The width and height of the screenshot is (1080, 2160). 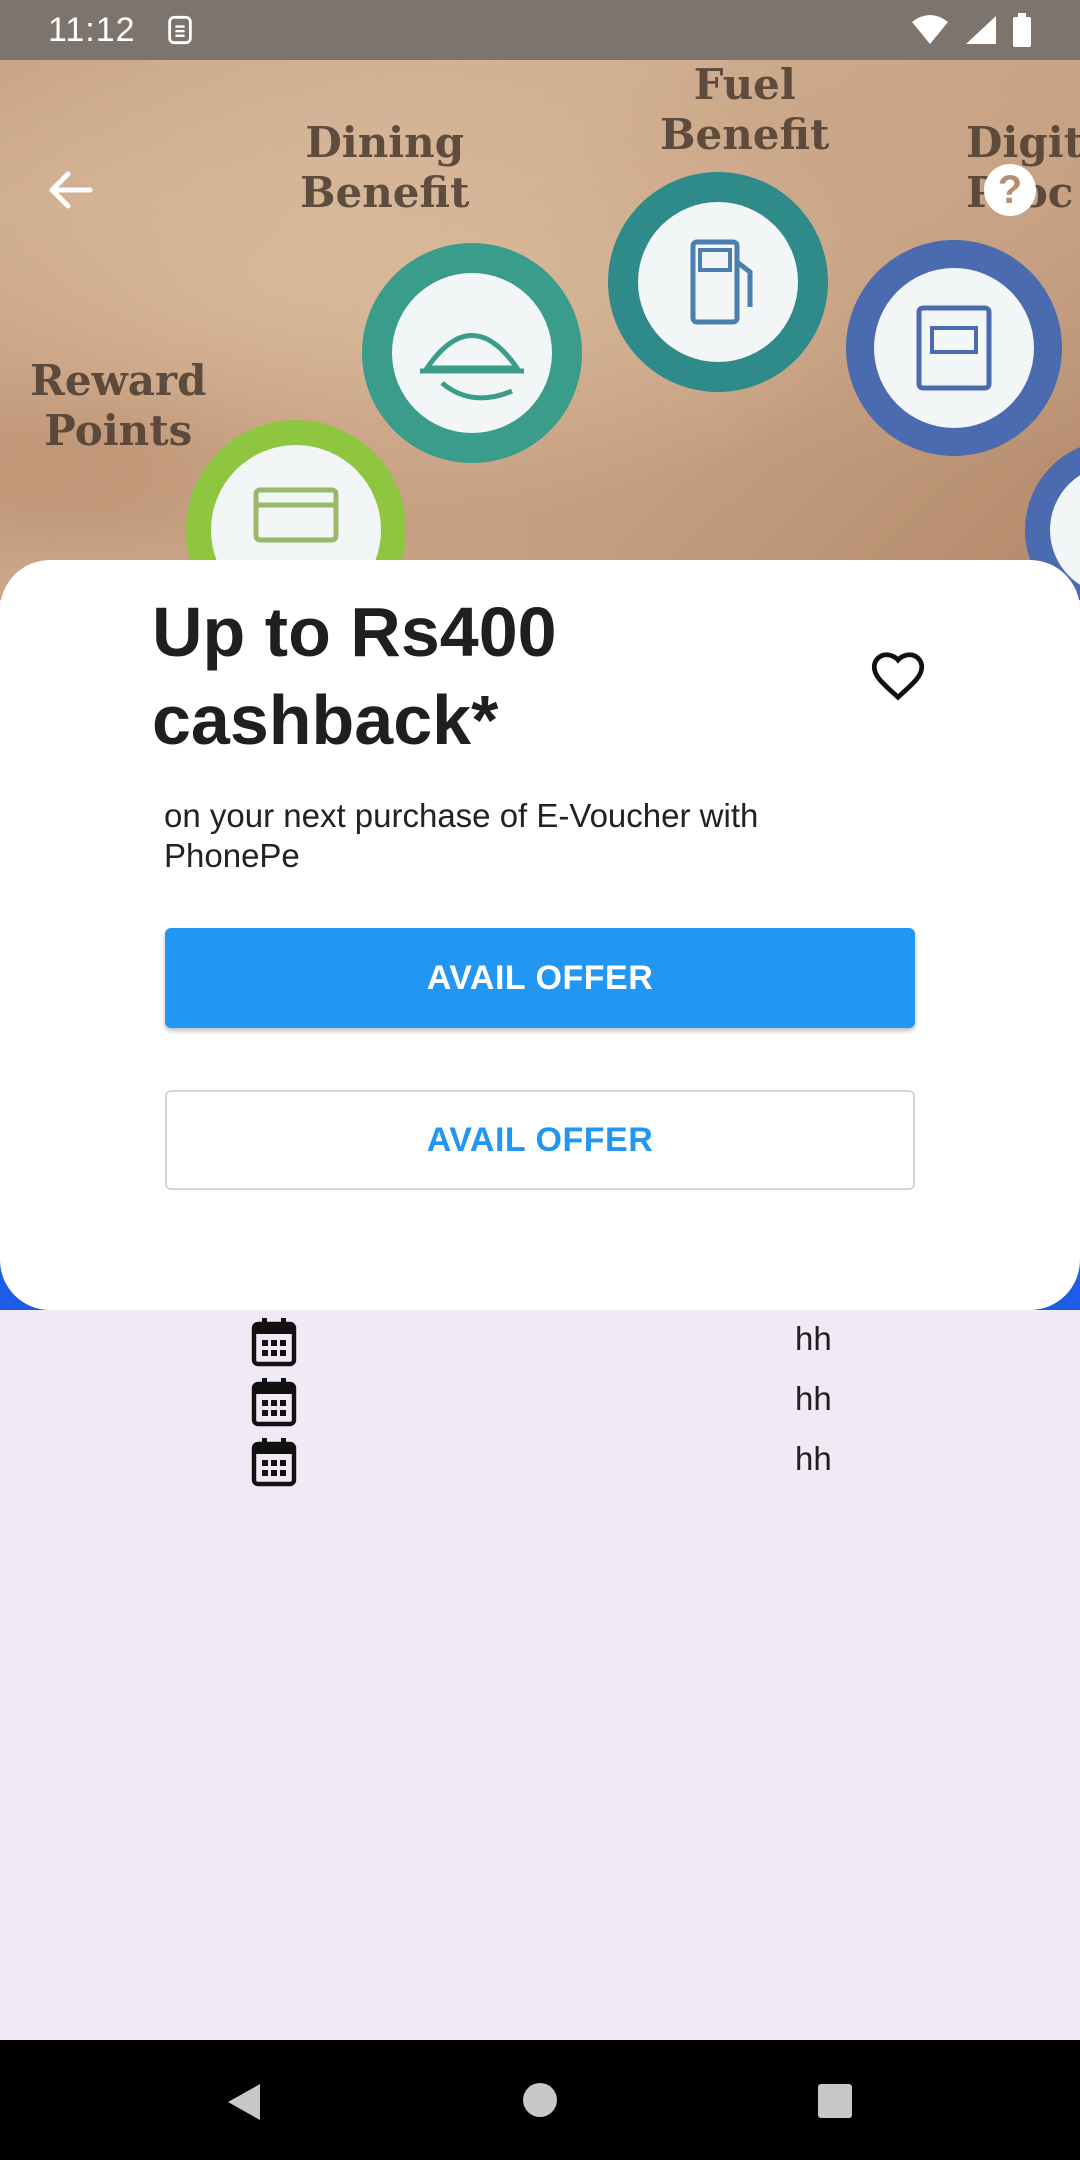 I want to click on label-reward-points: Reward Points, so click(x=118, y=405).